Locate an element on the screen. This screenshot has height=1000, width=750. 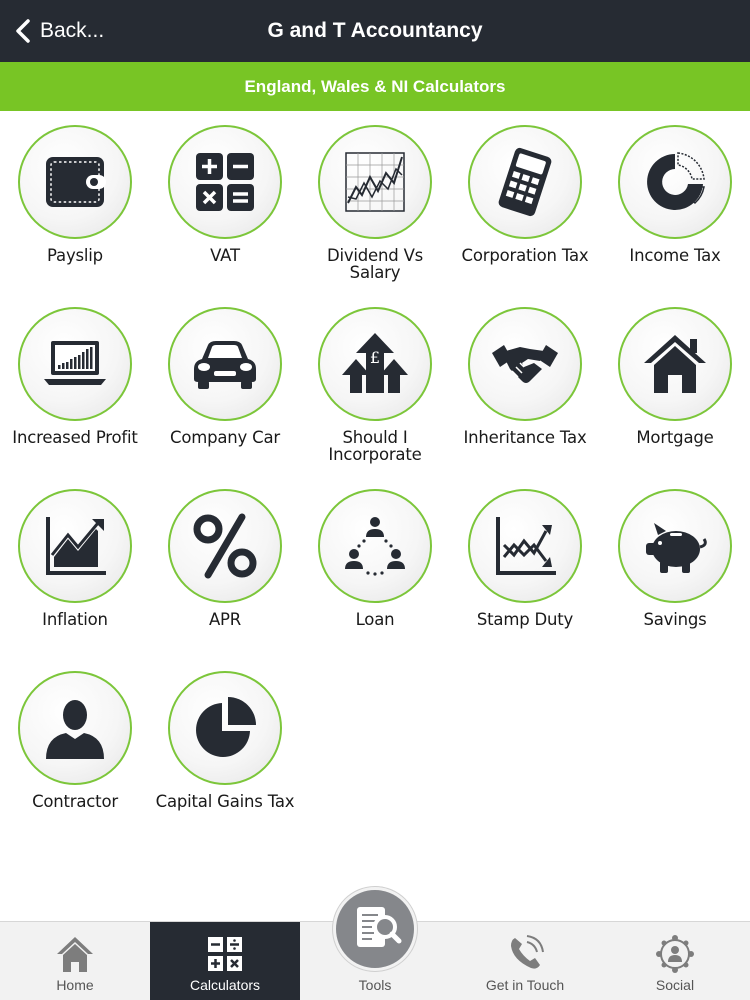
calculator-inflation: Inflation is located at coordinates (75, 566).